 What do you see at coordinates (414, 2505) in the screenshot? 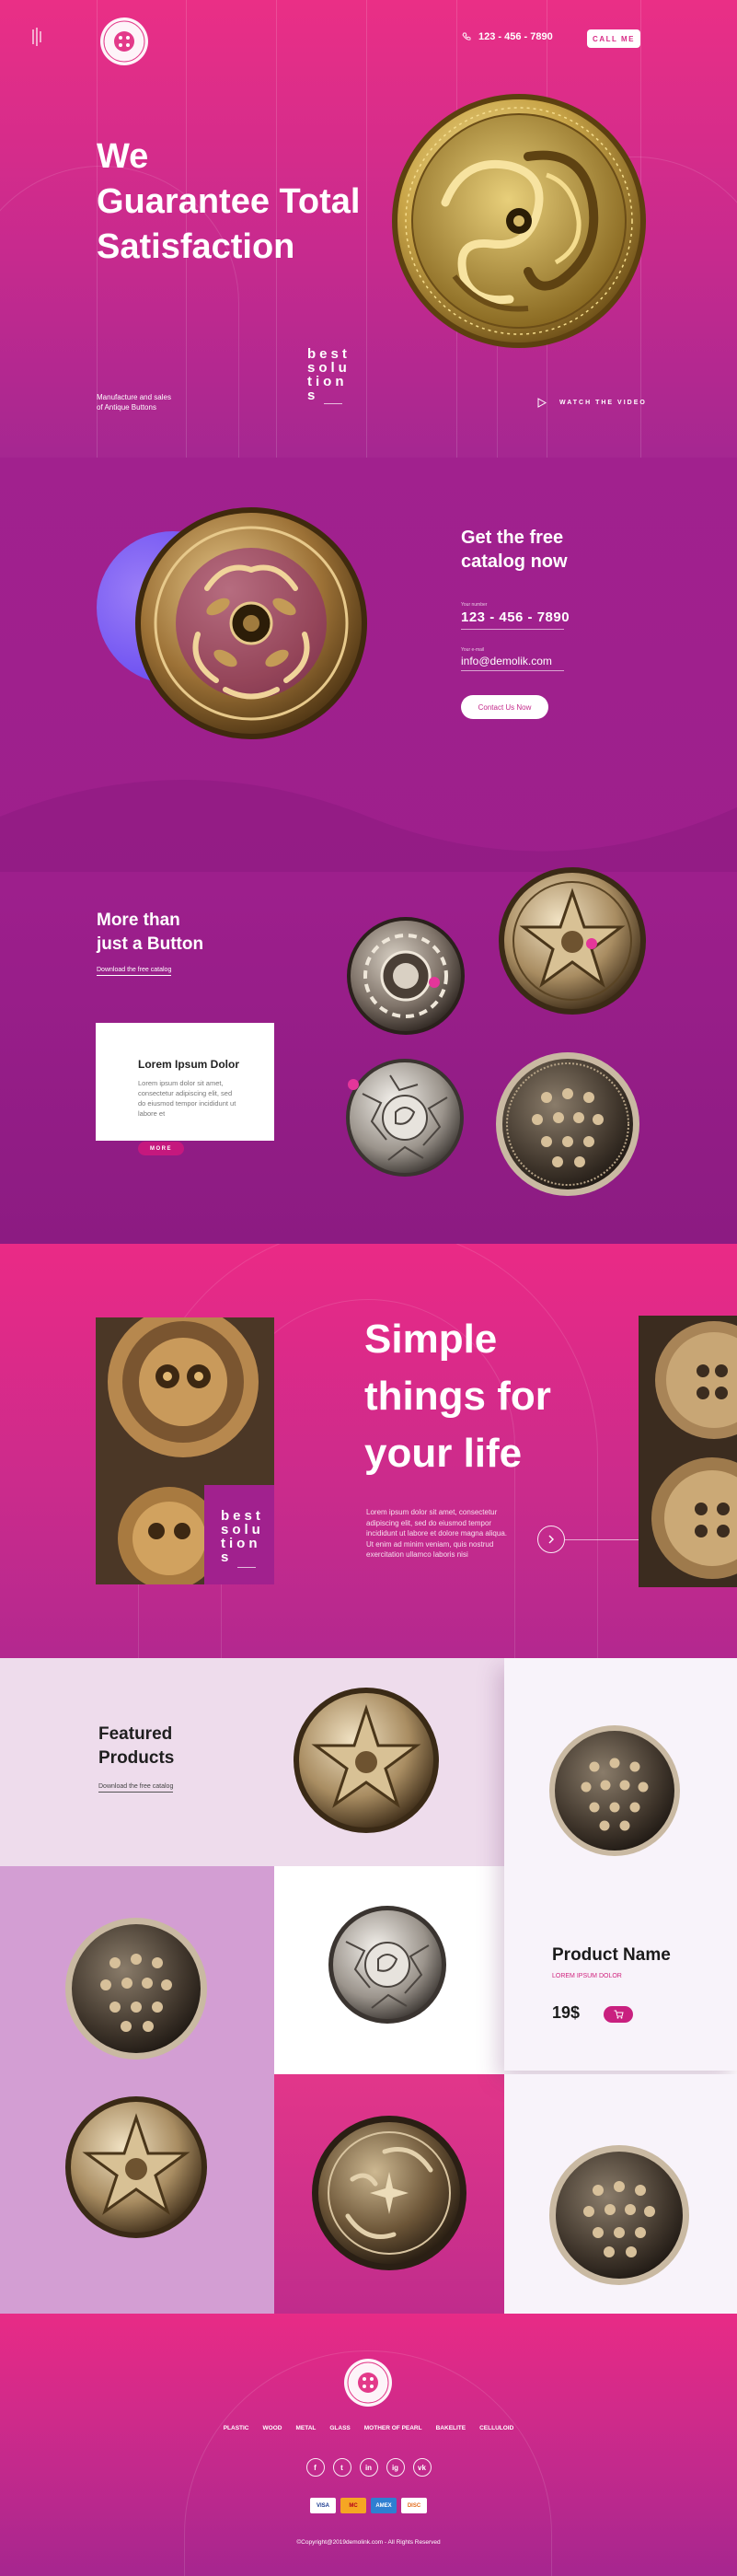
I see `discover-icon: DISC` at bounding box center [414, 2505].